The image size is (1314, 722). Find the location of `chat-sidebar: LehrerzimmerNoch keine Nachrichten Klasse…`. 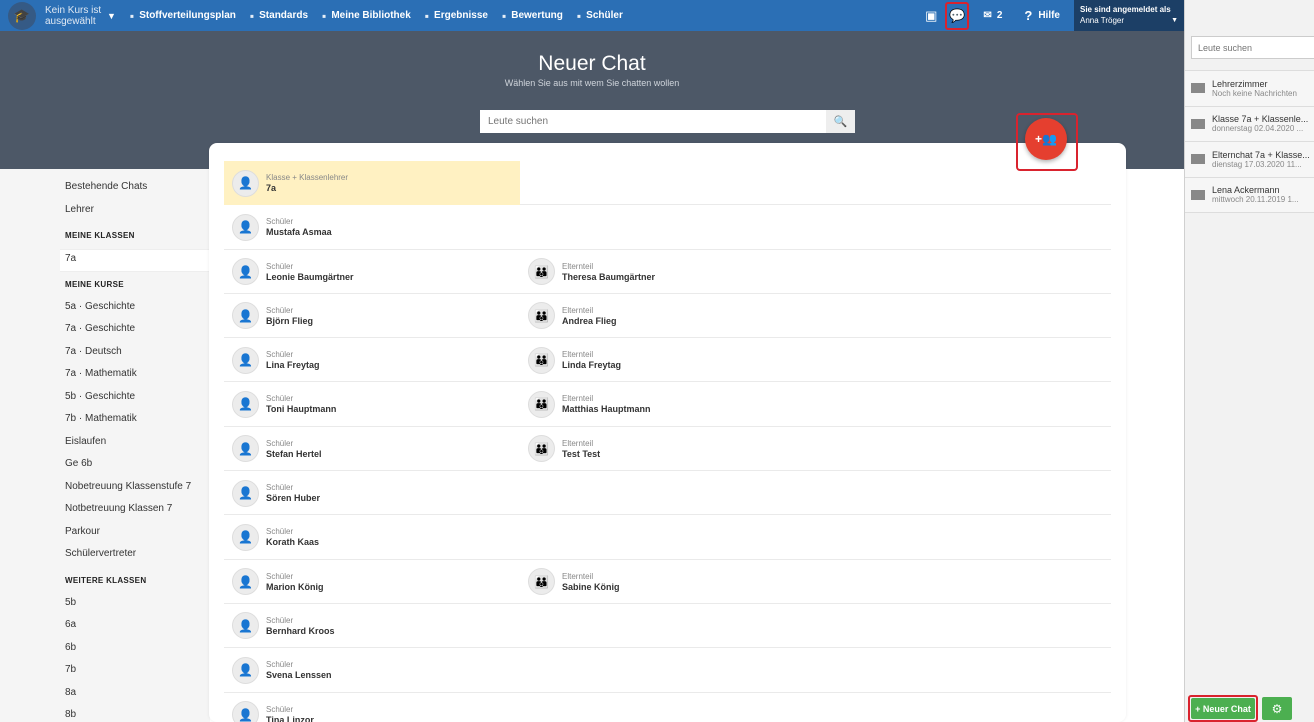

chat-sidebar: LehrerzimmerNoch keine Nachrichten Klasse… is located at coordinates (1249, 361).